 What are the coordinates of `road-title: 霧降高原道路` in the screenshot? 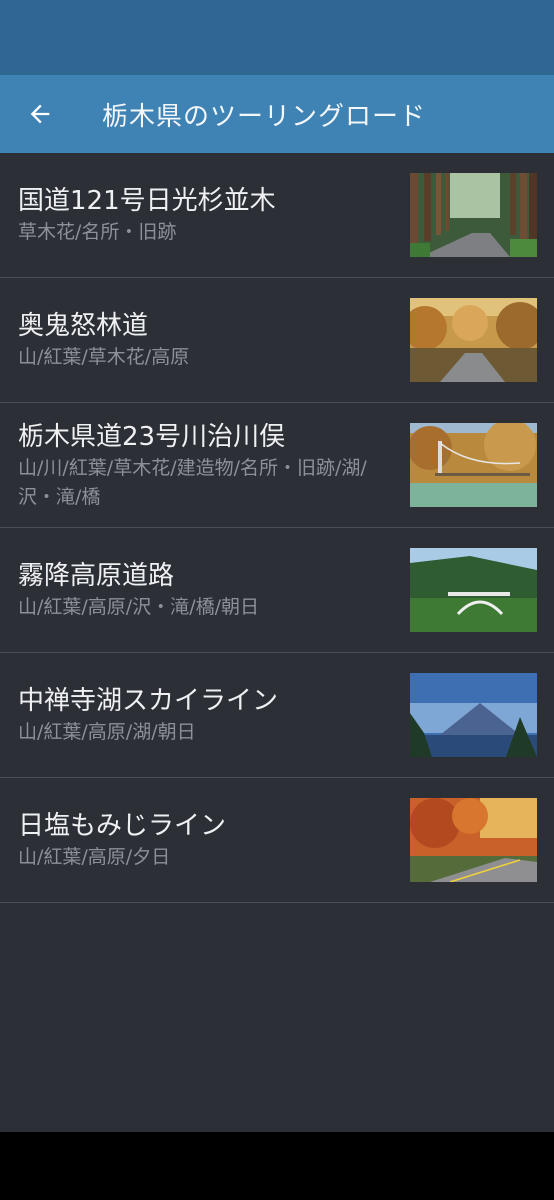 It's located at (96, 576).